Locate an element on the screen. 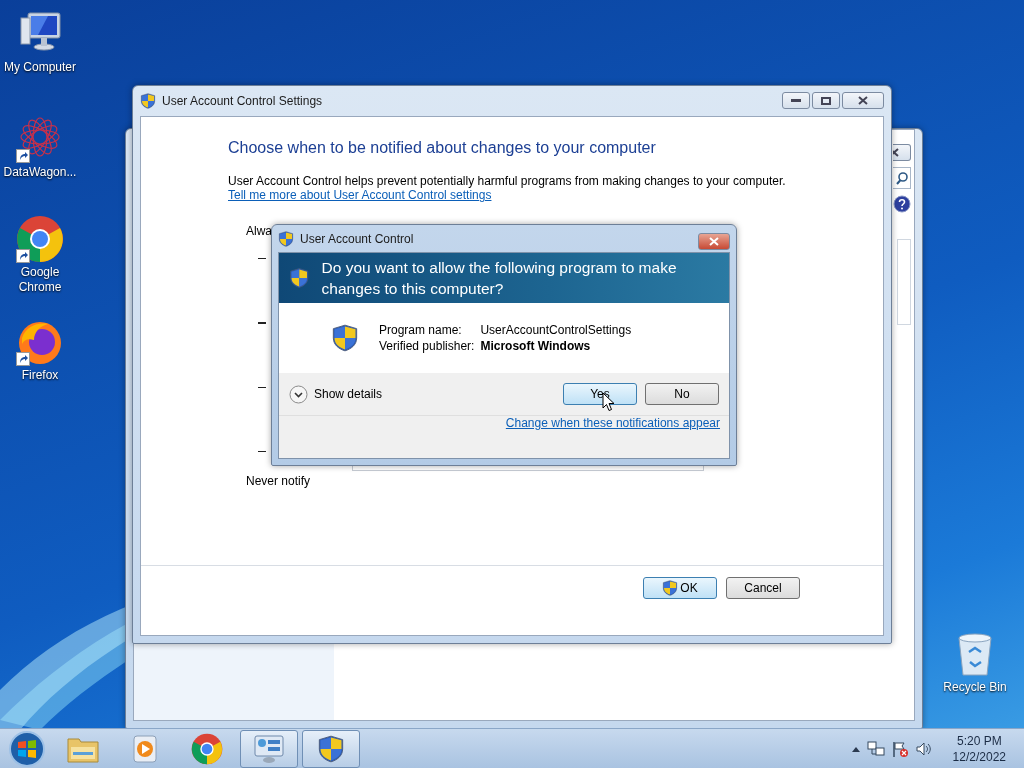  network-icon is located at coordinates (875, 748).